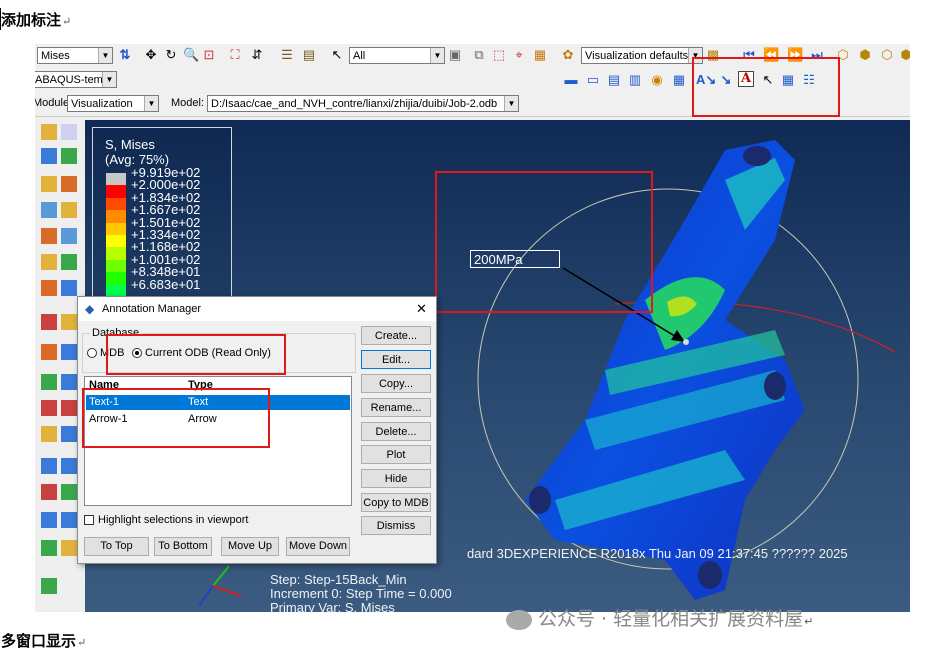 The height and width of the screenshot is (654, 936). I want to click on viewport-annotations-icon: ▦, so click(679, 80).